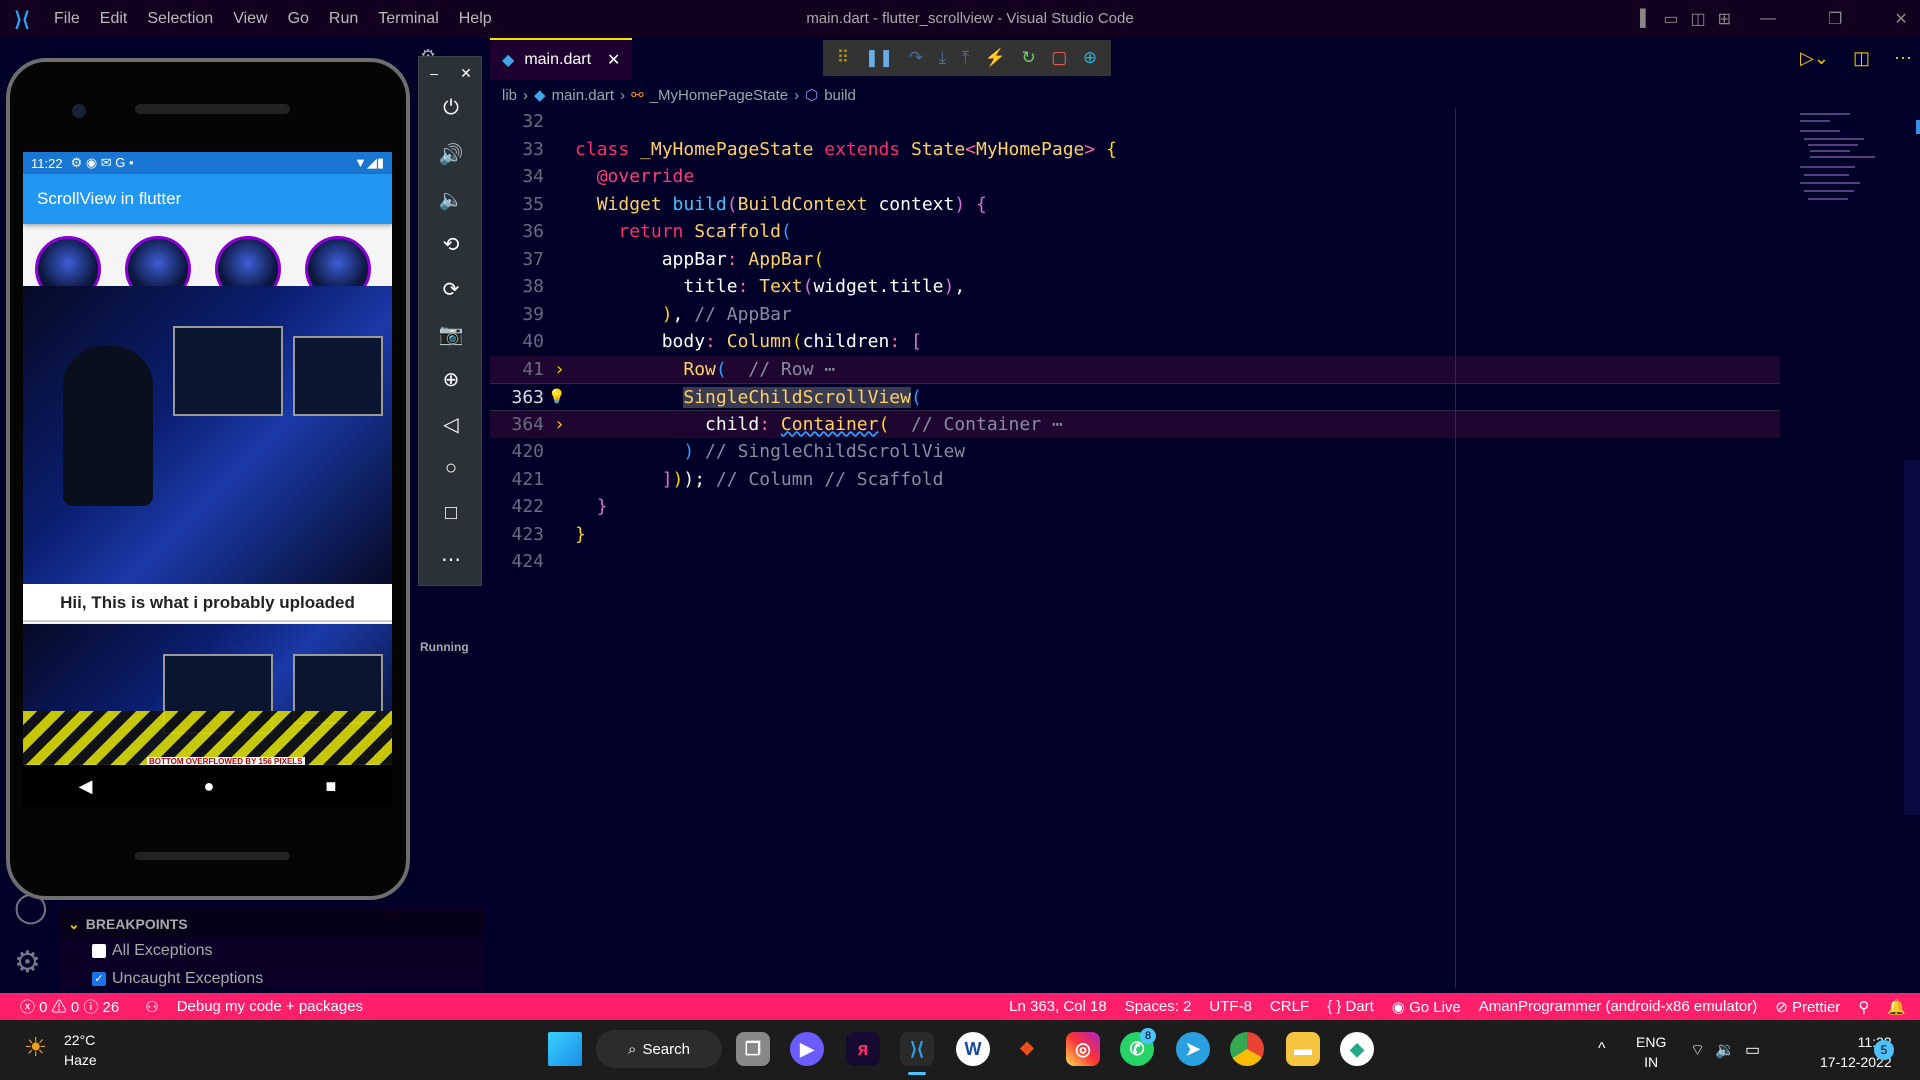 This screenshot has width=1920, height=1080. What do you see at coordinates (556, 398) in the screenshot?
I see `lightbulb-icon: 💡` at bounding box center [556, 398].